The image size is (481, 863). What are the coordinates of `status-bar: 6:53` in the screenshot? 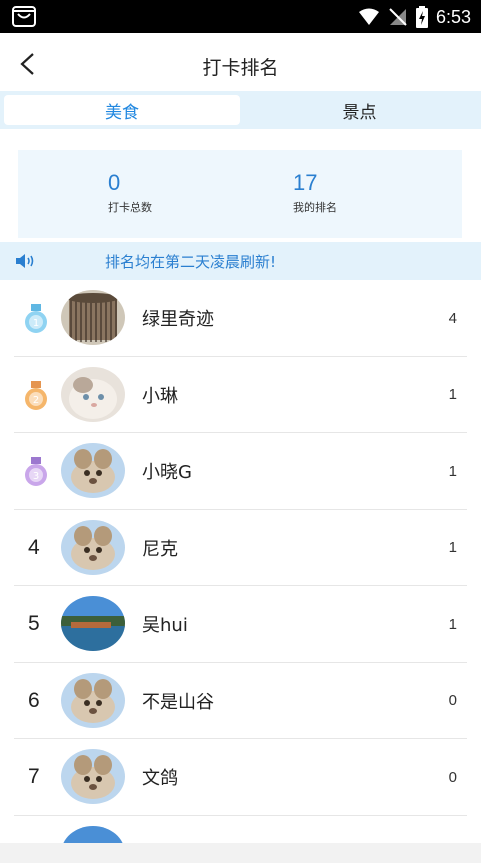 It's located at (240, 16).